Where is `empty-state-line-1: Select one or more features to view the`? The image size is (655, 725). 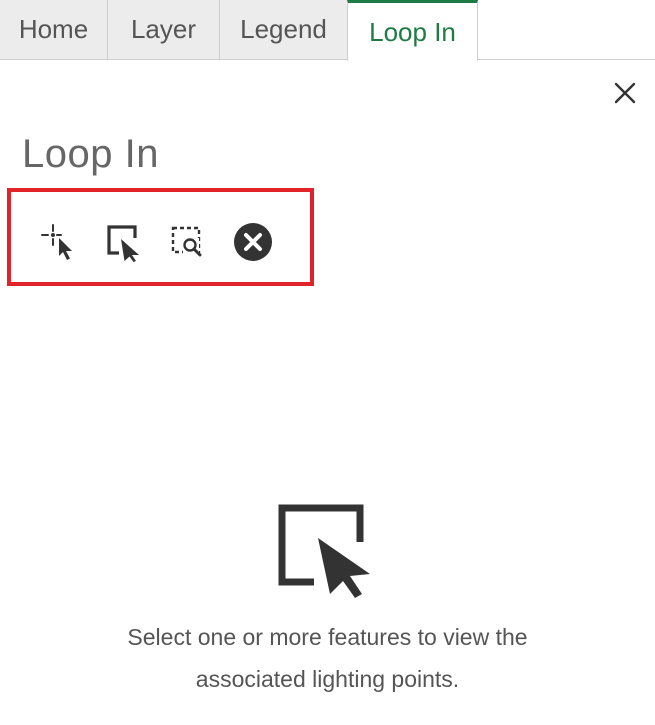 empty-state-line-1: Select one or more features to view the is located at coordinates (327, 637).